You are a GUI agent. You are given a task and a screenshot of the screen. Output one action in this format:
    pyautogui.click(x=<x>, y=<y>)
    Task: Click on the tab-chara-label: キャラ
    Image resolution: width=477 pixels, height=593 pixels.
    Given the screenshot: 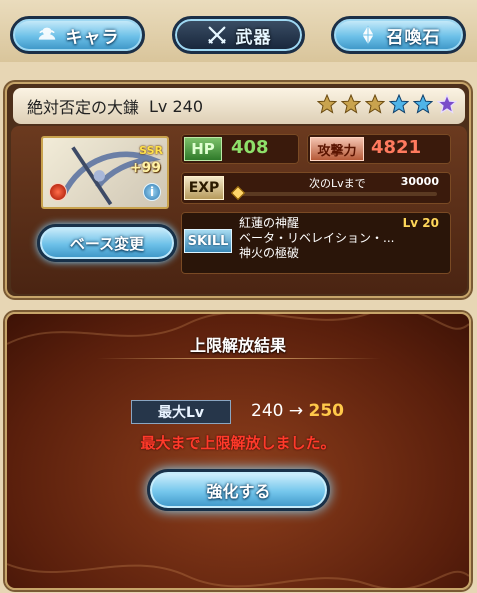 What is the action you would take?
    pyautogui.click(x=92, y=37)
    